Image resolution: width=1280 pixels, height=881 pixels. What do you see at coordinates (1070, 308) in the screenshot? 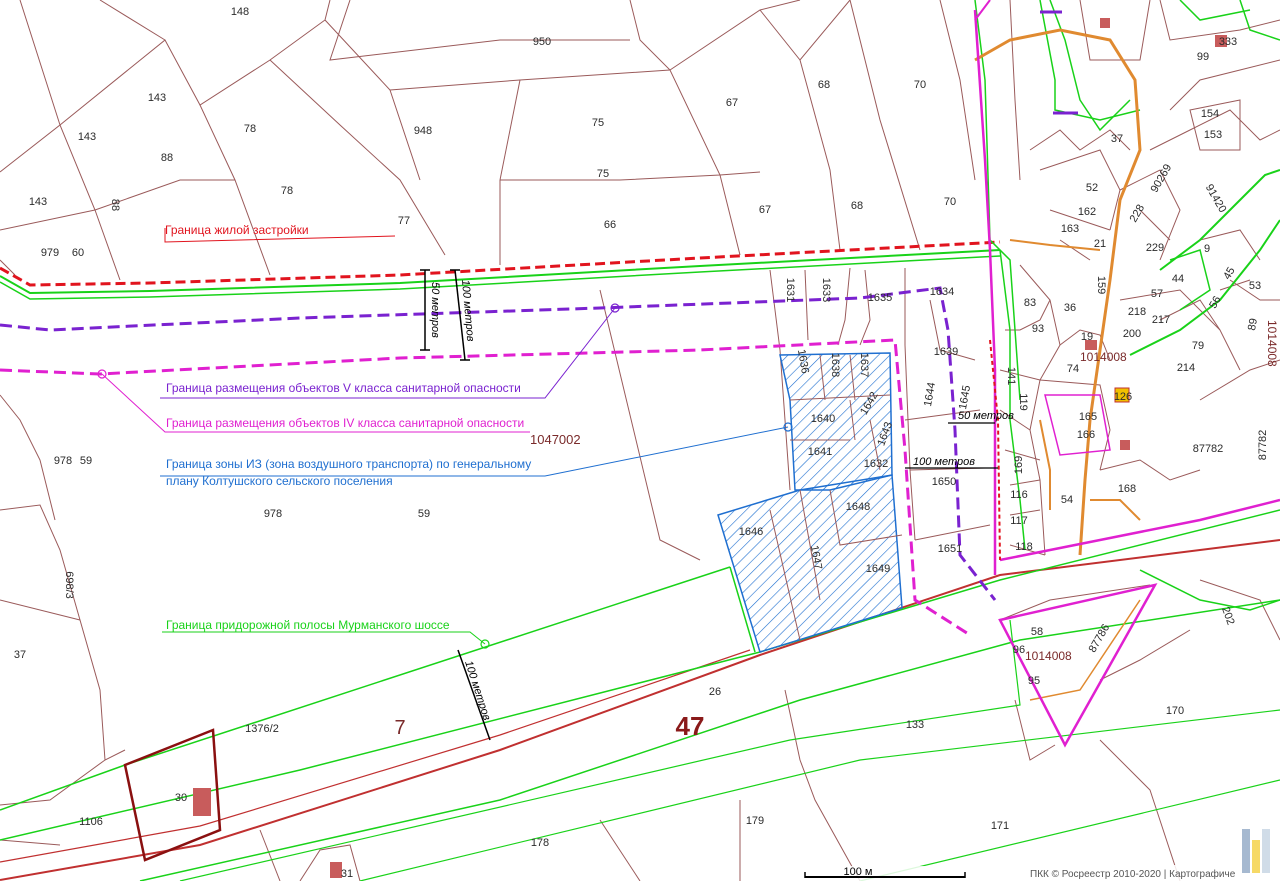
I see `svg-text: 36` at bounding box center [1070, 308].